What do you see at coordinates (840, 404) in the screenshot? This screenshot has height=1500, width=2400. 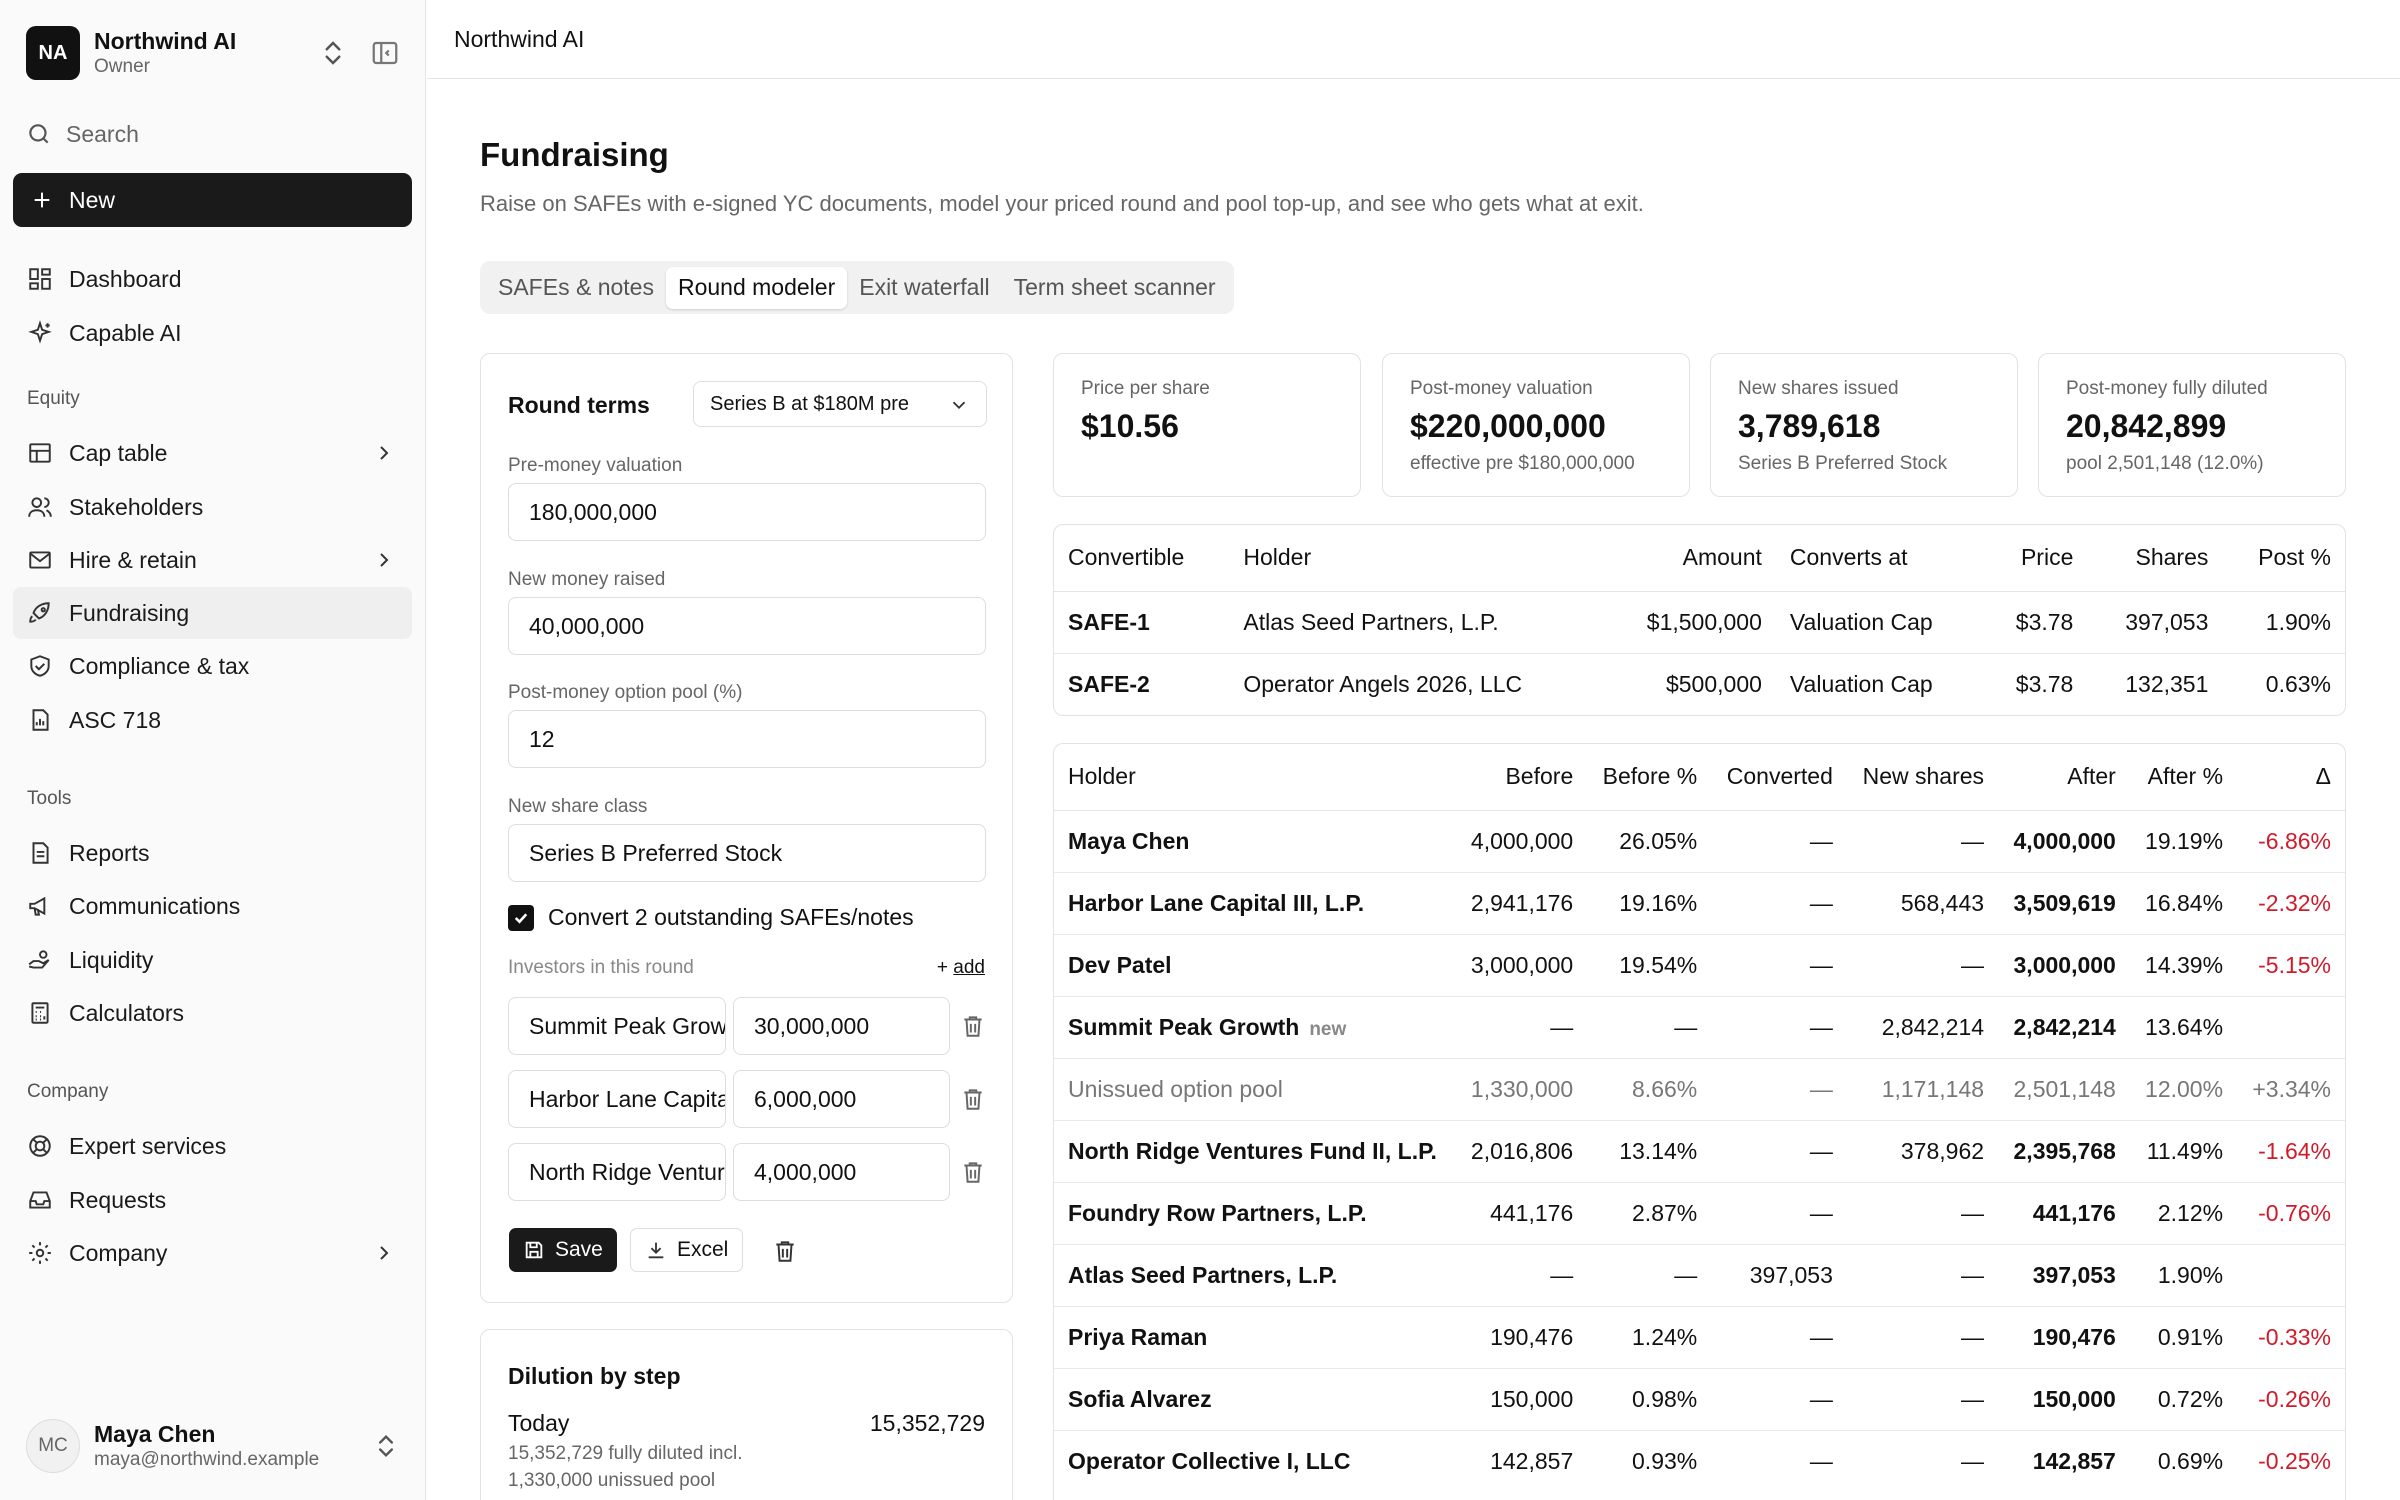 I see `scenario-select: Series B at $180M pre` at bounding box center [840, 404].